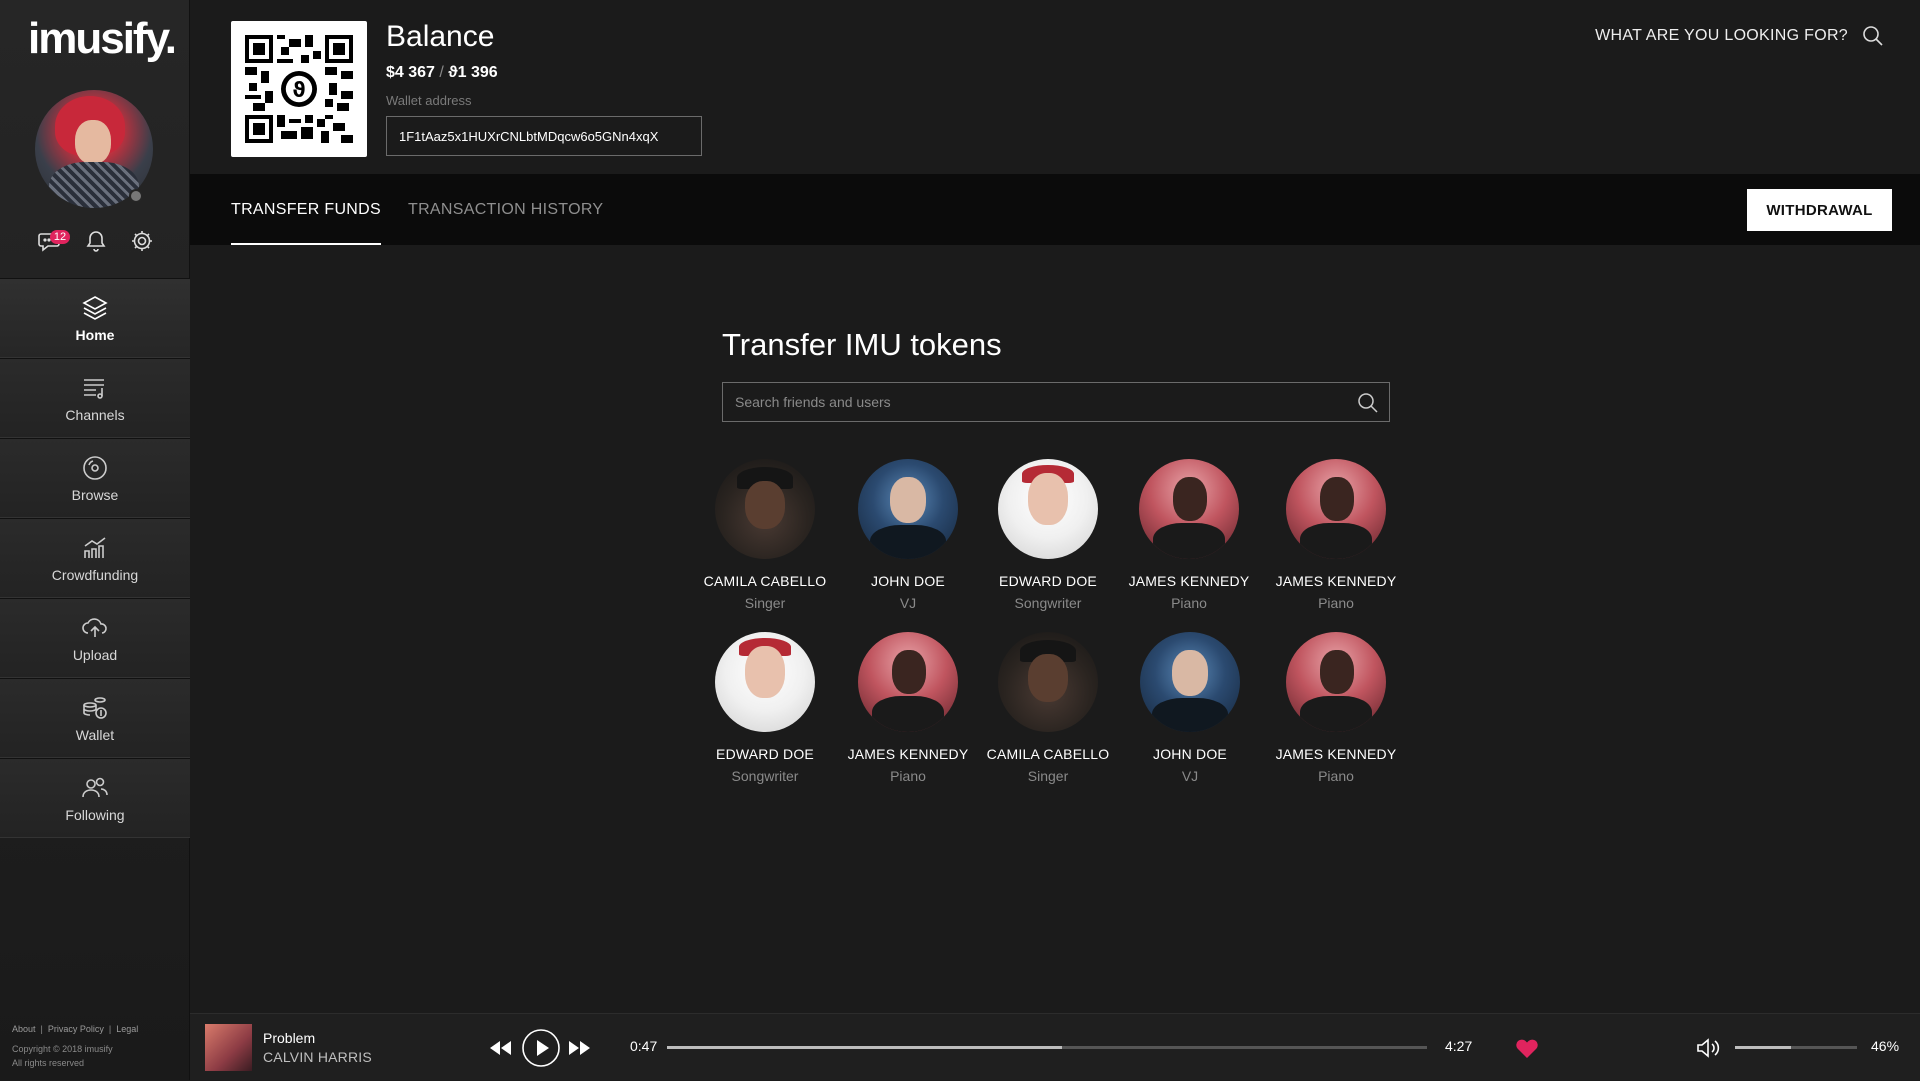 The image size is (1920, 1081). What do you see at coordinates (1763, 1047) in the screenshot?
I see `volume-fill` at bounding box center [1763, 1047].